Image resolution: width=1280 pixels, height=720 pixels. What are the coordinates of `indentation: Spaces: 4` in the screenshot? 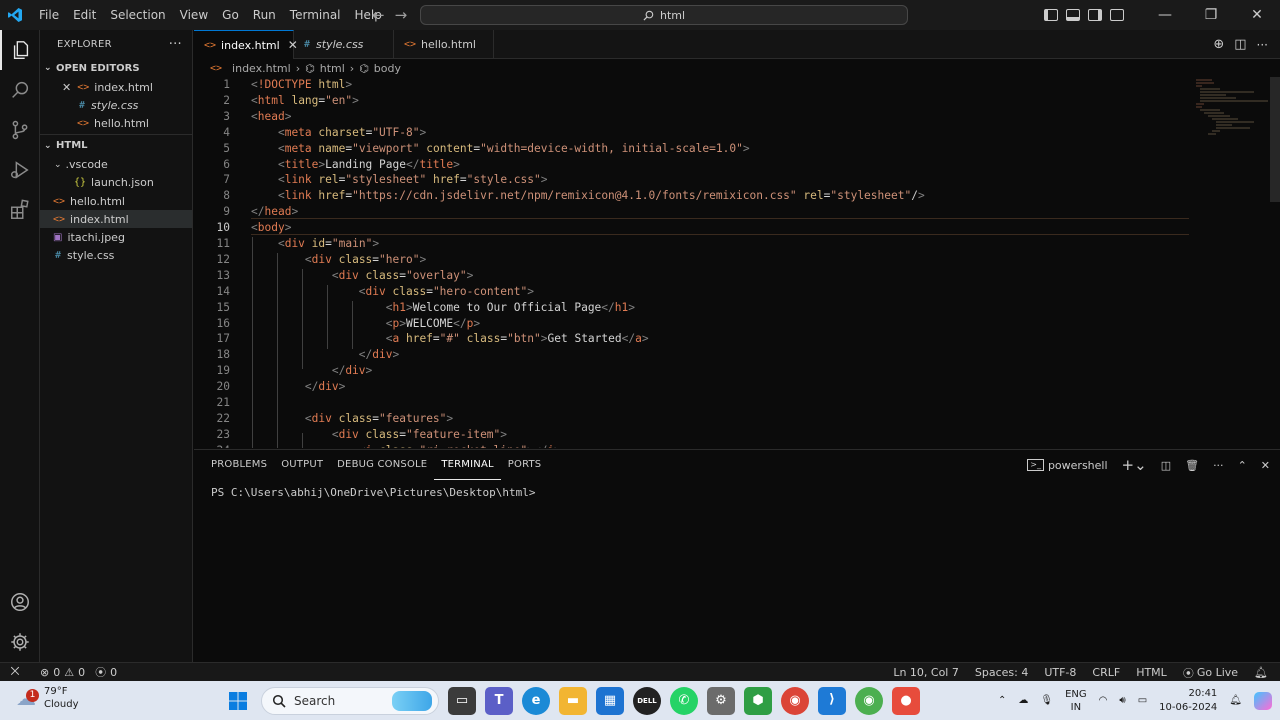 It's located at (1001, 672).